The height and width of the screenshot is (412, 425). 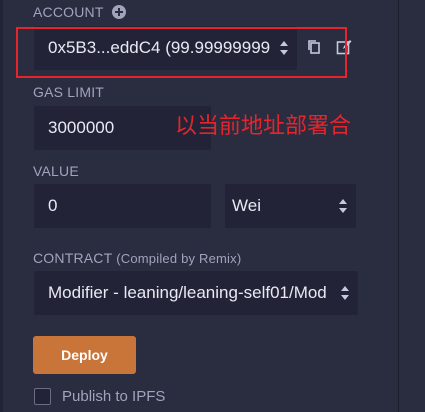 I want to click on contract-select: Modifier - leaning/leaning-self01/Mod, so click(x=196, y=293).